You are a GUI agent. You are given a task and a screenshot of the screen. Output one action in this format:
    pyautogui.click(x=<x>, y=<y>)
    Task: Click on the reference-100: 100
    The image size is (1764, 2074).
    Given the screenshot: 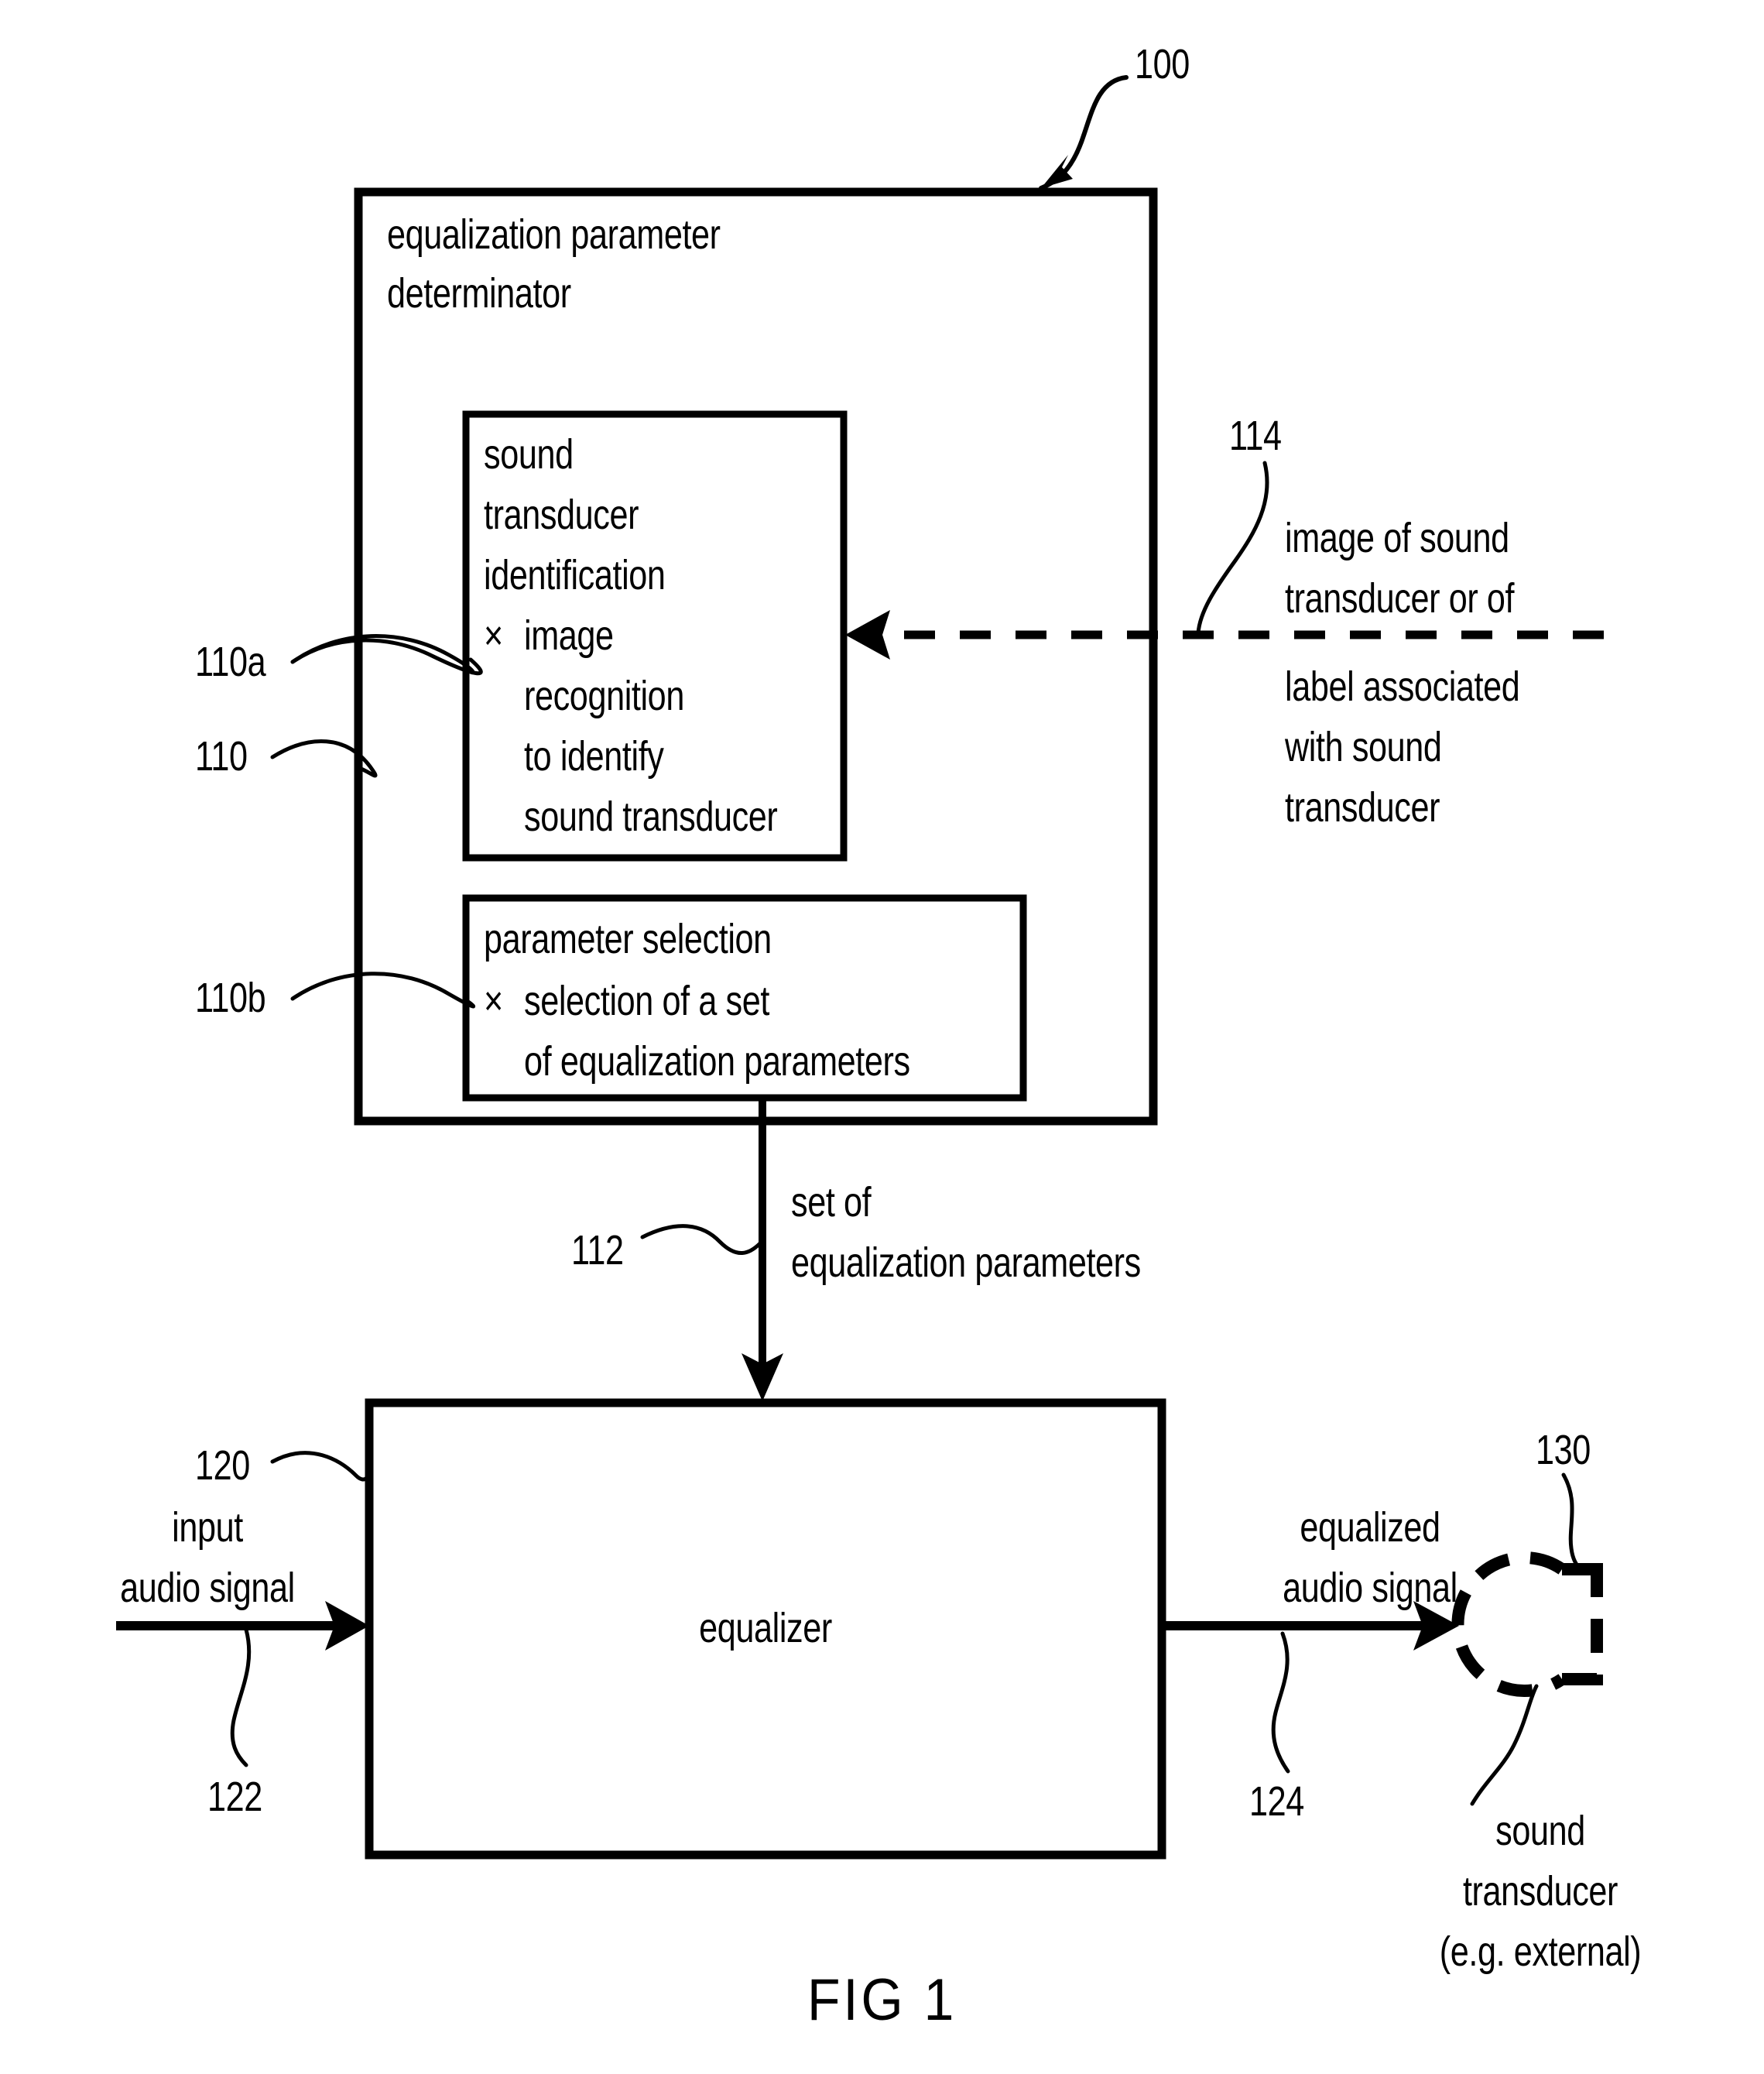 What is the action you would take?
    pyautogui.click(x=1162, y=64)
    